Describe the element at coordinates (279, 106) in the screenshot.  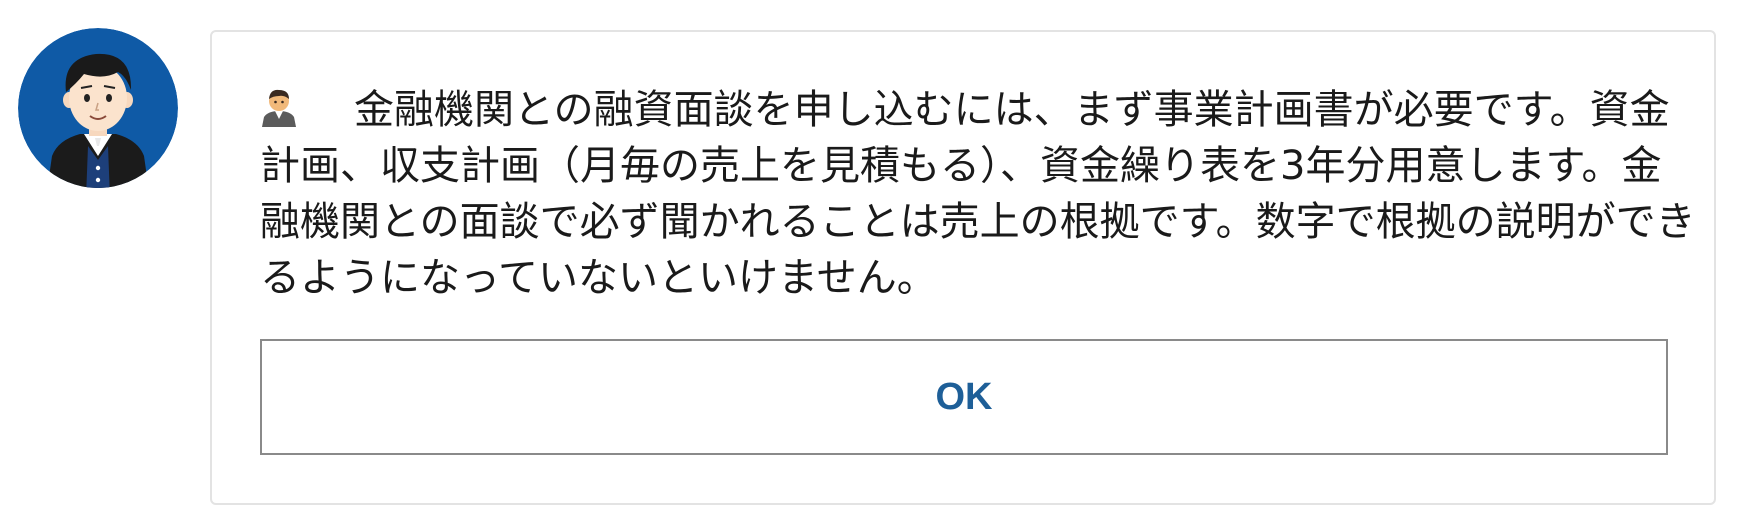
I see `person-emoji-icon` at that location.